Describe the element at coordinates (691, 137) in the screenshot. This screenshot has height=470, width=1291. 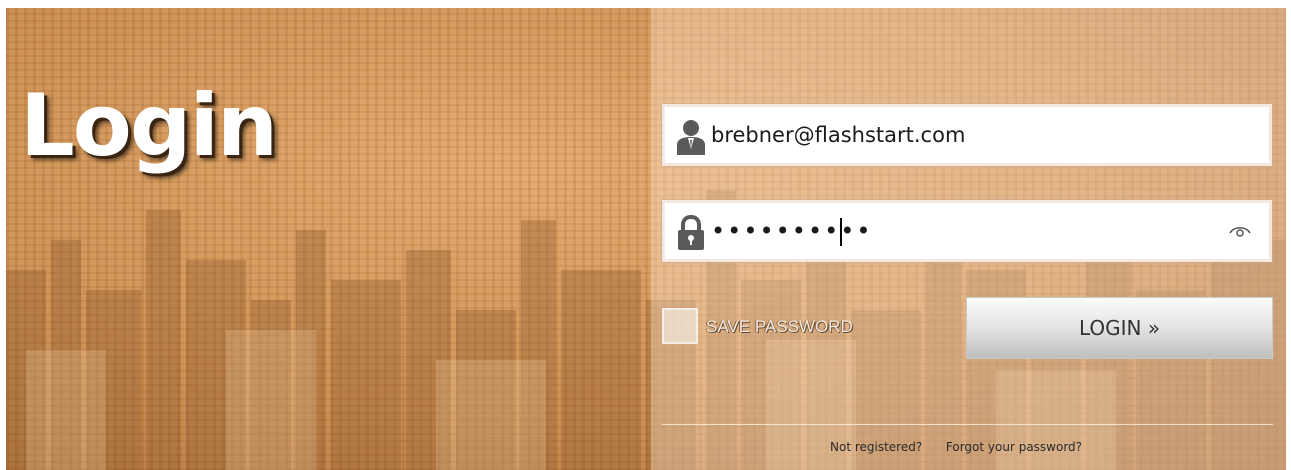
I see `user-icon` at that location.